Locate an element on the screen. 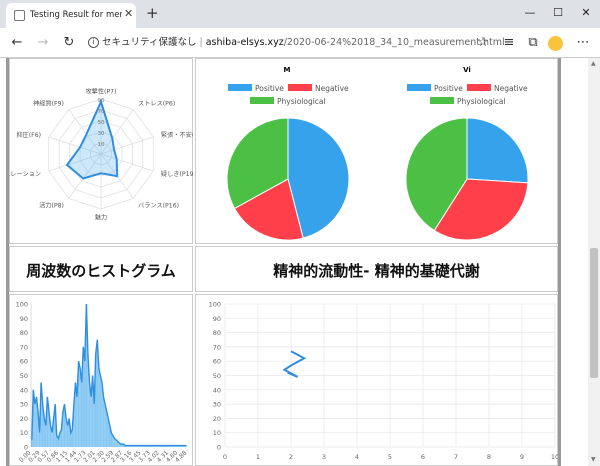 This screenshot has width=600, height=466. line-x-tick: 4 is located at coordinates (357, 457).